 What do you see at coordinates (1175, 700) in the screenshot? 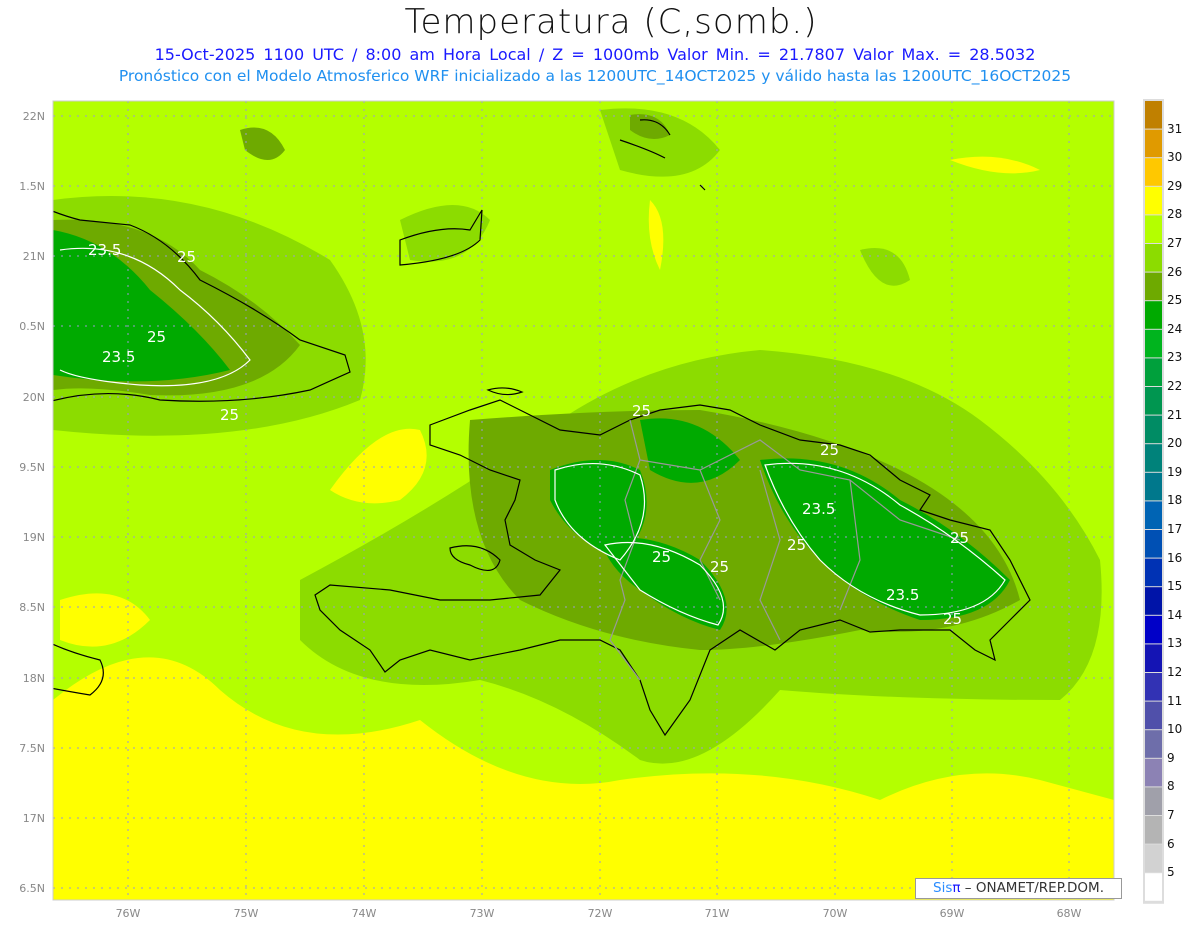
I see `colorbar-label: 11` at bounding box center [1175, 700].